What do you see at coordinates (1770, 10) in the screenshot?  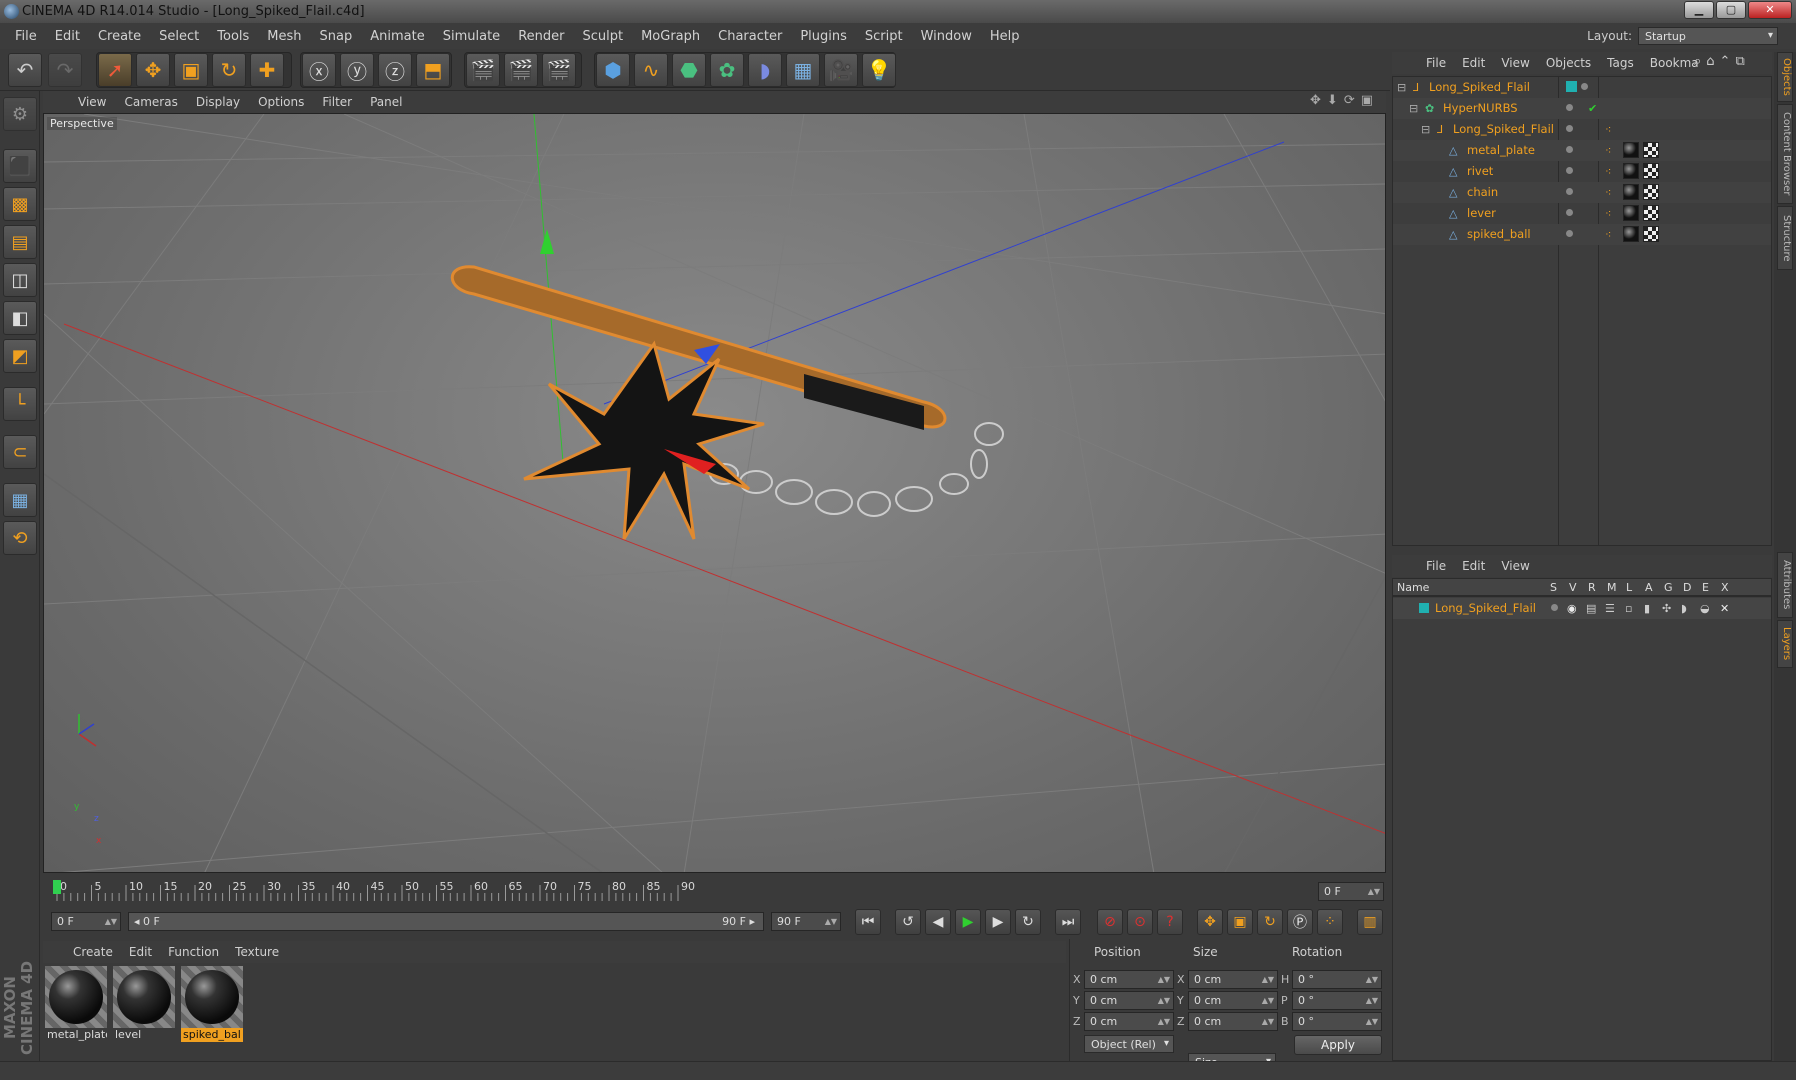 I see `close-button: ✕` at bounding box center [1770, 10].